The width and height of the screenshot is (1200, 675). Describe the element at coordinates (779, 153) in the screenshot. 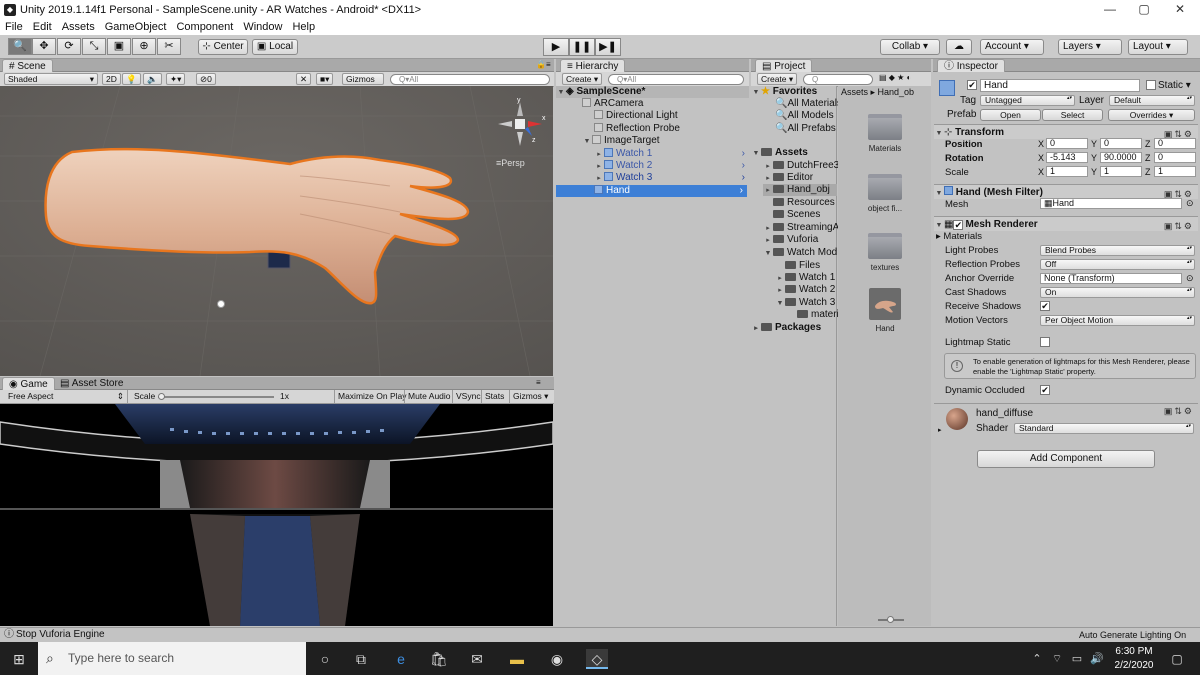

I see `assets-root-row: ▼ Assets` at that location.